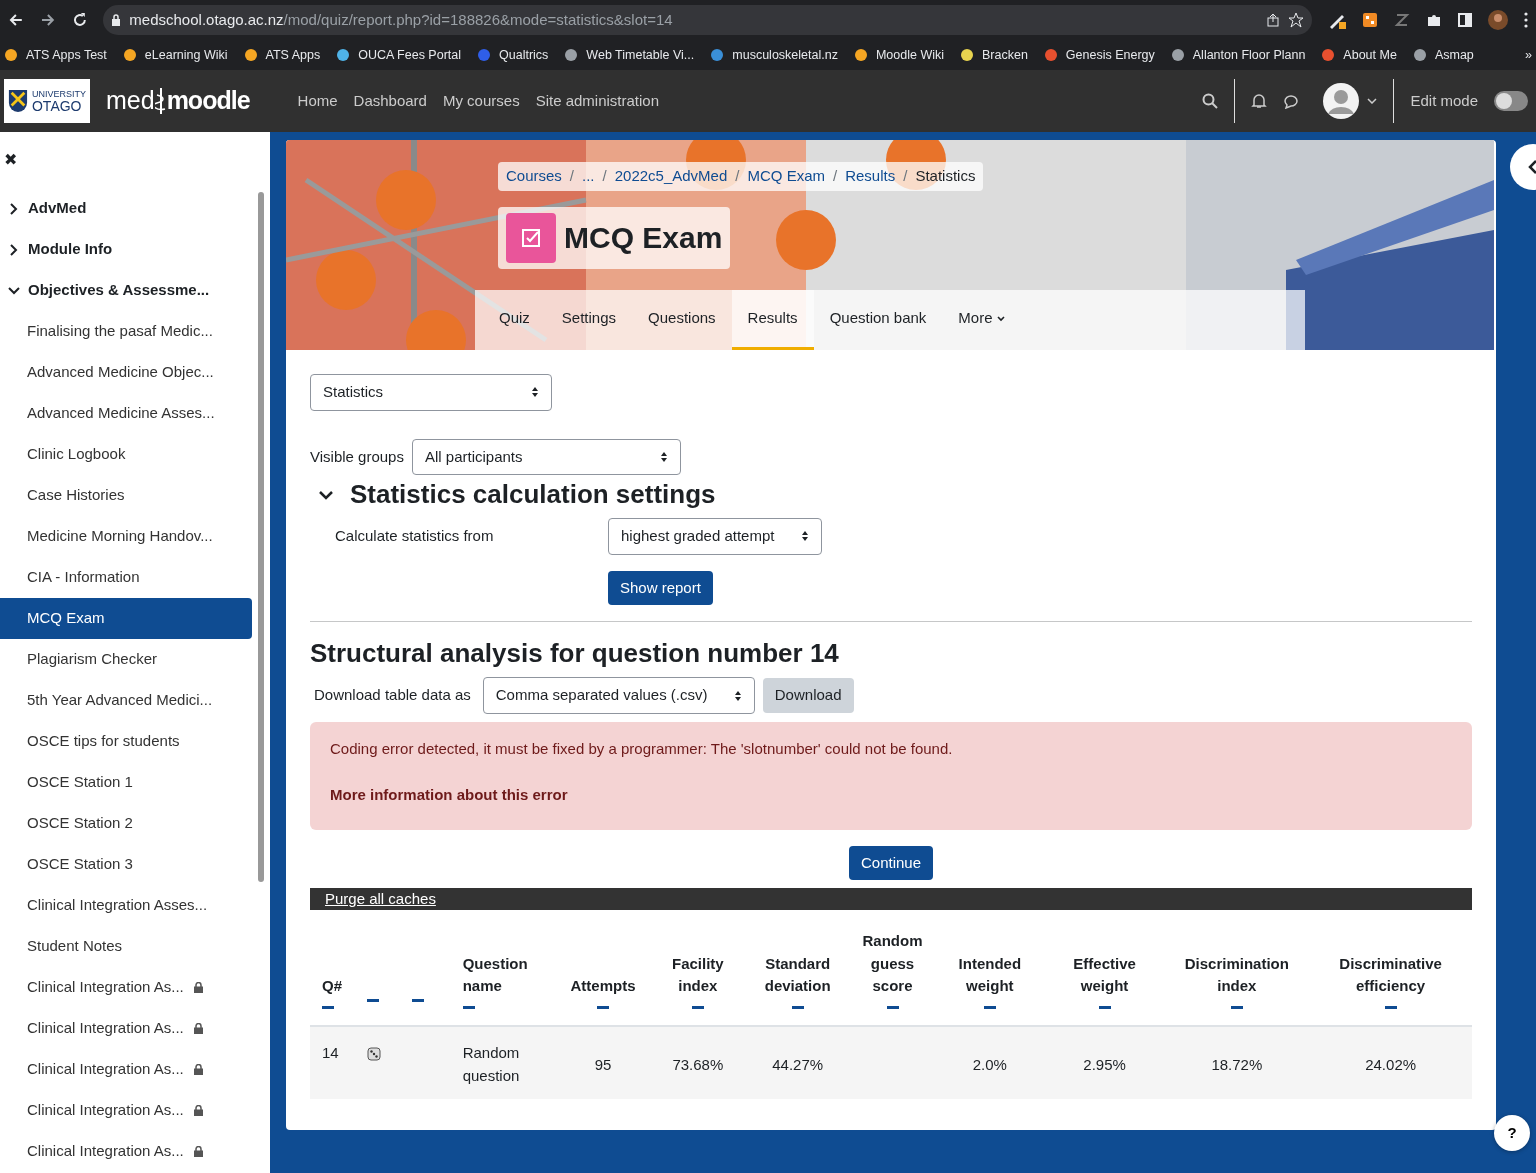 Image resolution: width=1536 pixels, height=1173 pixels. What do you see at coordinates (890, 863) in the screenshot?
I see `continue-button: Continue` at bounding box center [890, 863].